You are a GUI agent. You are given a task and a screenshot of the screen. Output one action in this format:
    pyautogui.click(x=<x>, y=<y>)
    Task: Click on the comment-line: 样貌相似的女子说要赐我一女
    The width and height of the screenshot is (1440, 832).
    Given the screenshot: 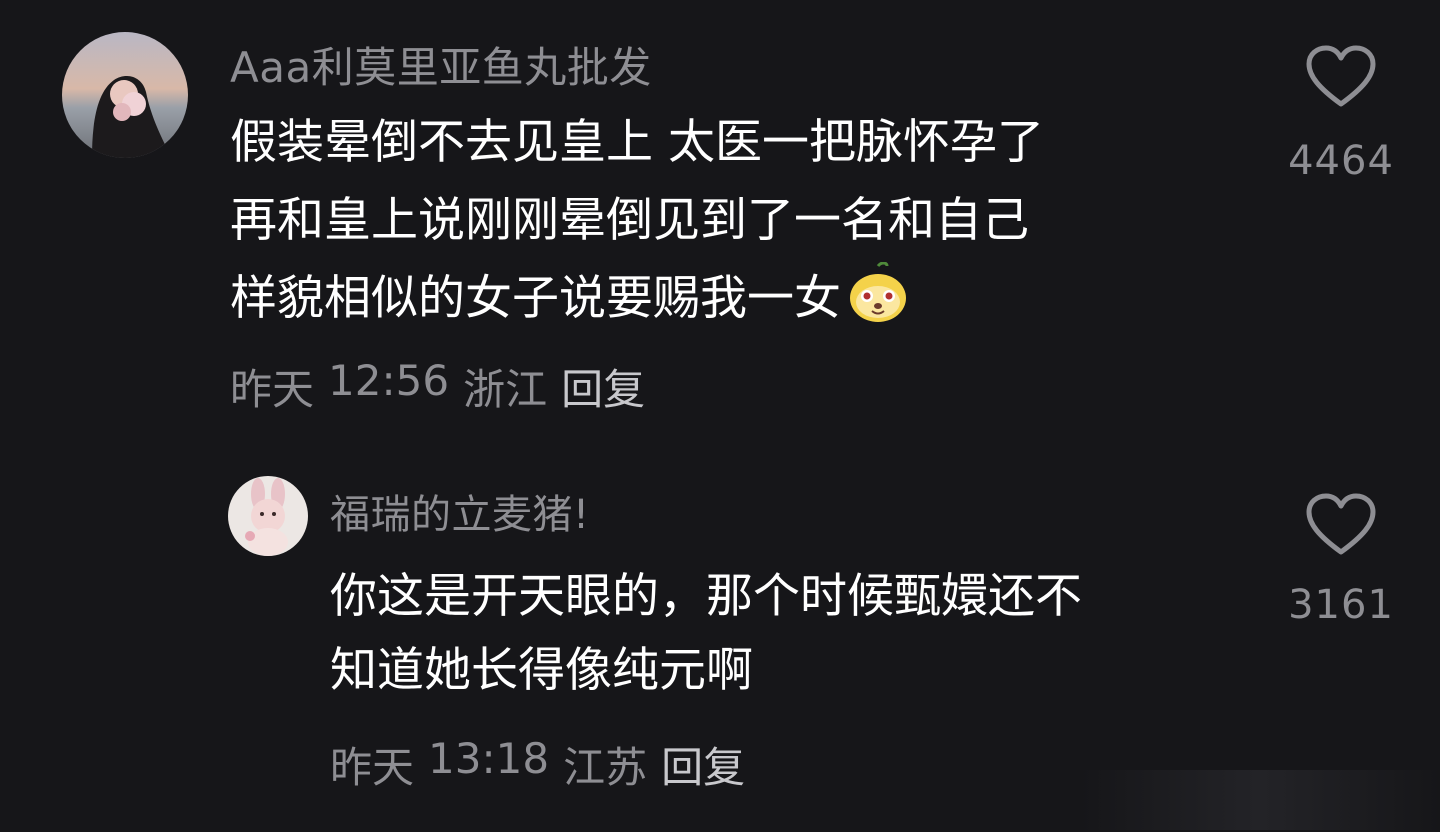 What is the action you would take?
    pyautogui.click(x=637, y=299)
    